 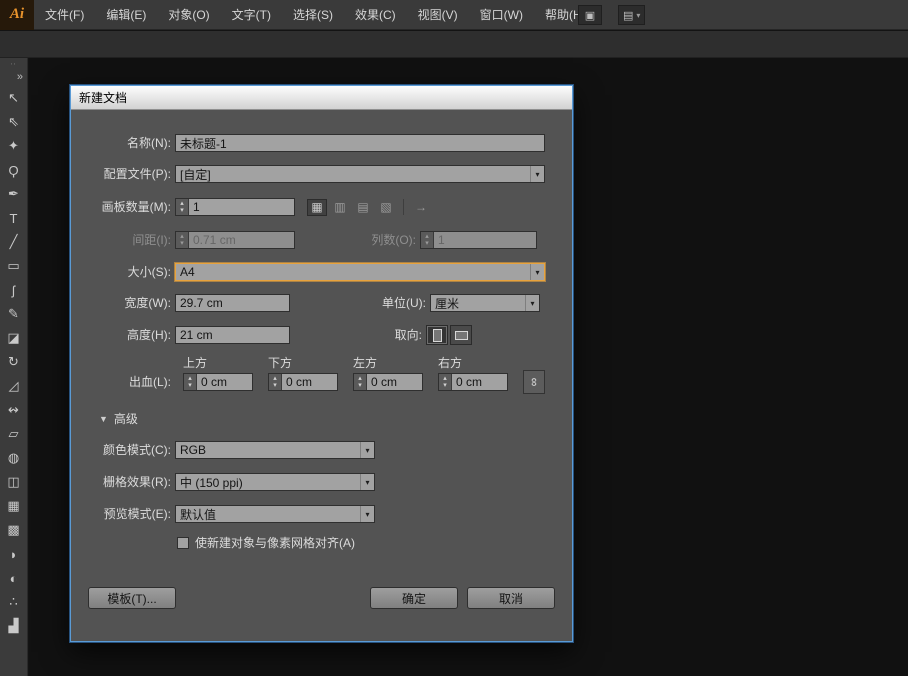 What do you see at coordinates (313, 15) in the screenshot?
I see `menu-select: 选择(S)` at bounding box center [313, 15].